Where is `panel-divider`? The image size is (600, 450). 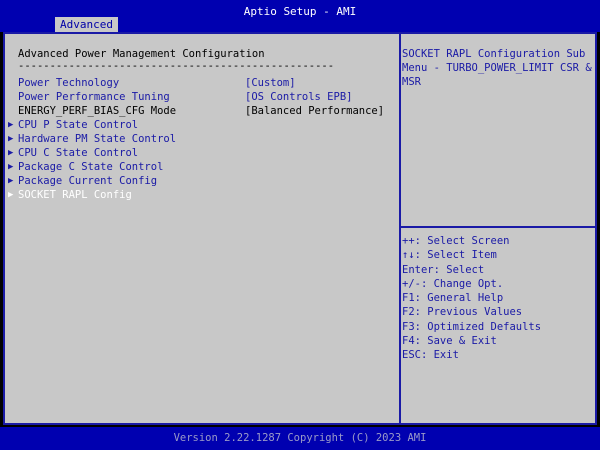
panel-divider is located at coordinates (400, 228).